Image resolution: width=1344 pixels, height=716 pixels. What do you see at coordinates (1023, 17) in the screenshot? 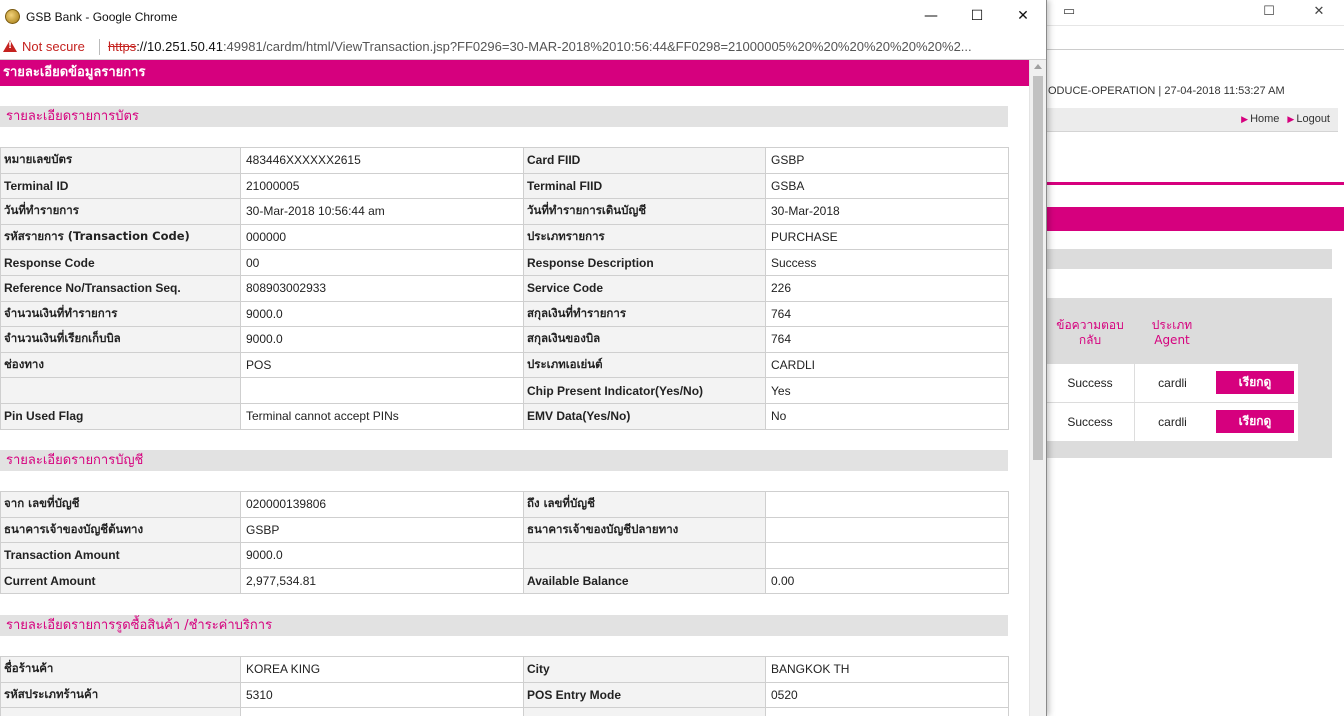
I see `close-button: ✕` at bounding box center [1023, 17].